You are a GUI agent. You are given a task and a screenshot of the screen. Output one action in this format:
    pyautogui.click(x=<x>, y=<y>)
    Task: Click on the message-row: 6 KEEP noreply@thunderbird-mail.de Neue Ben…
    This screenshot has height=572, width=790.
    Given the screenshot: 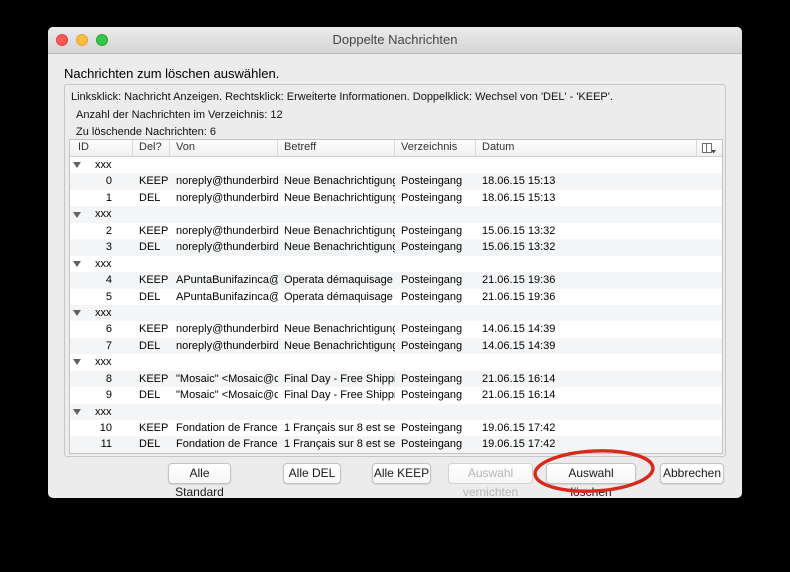 What is the action you would take?
    pyautogui.click(x=396, y=329)
    